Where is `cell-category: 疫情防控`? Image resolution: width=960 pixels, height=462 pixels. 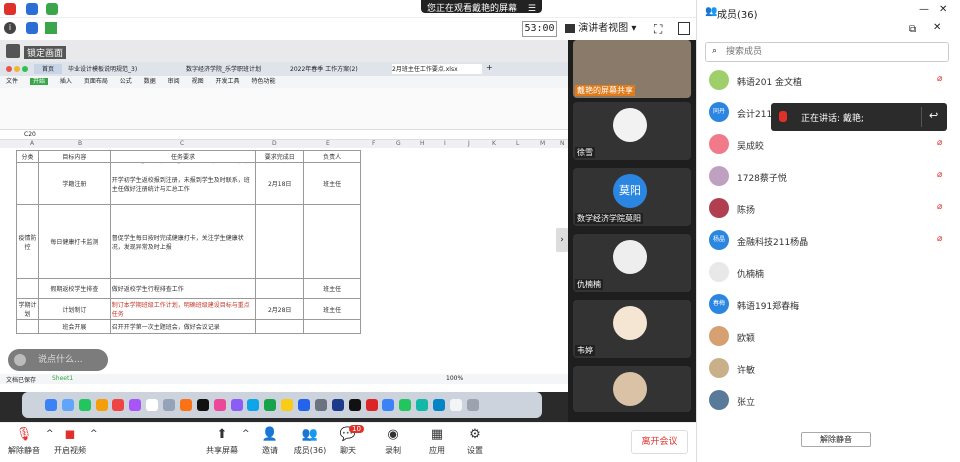 cell-category: 疫情防控 is located at coordinates (27, 241).